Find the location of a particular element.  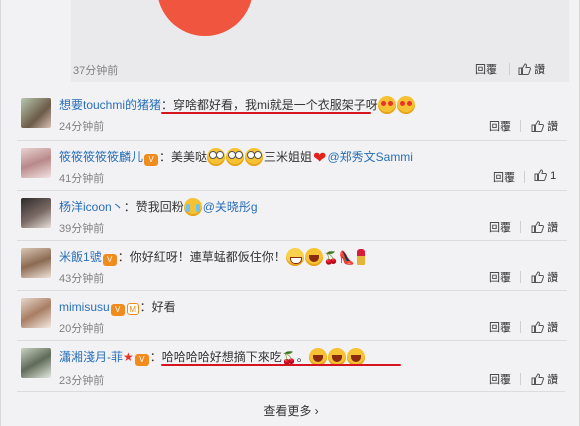

comment-line: 杨洋icoon丶：赞我回粉 @关晓彤g is located at coordinates (158, 207).